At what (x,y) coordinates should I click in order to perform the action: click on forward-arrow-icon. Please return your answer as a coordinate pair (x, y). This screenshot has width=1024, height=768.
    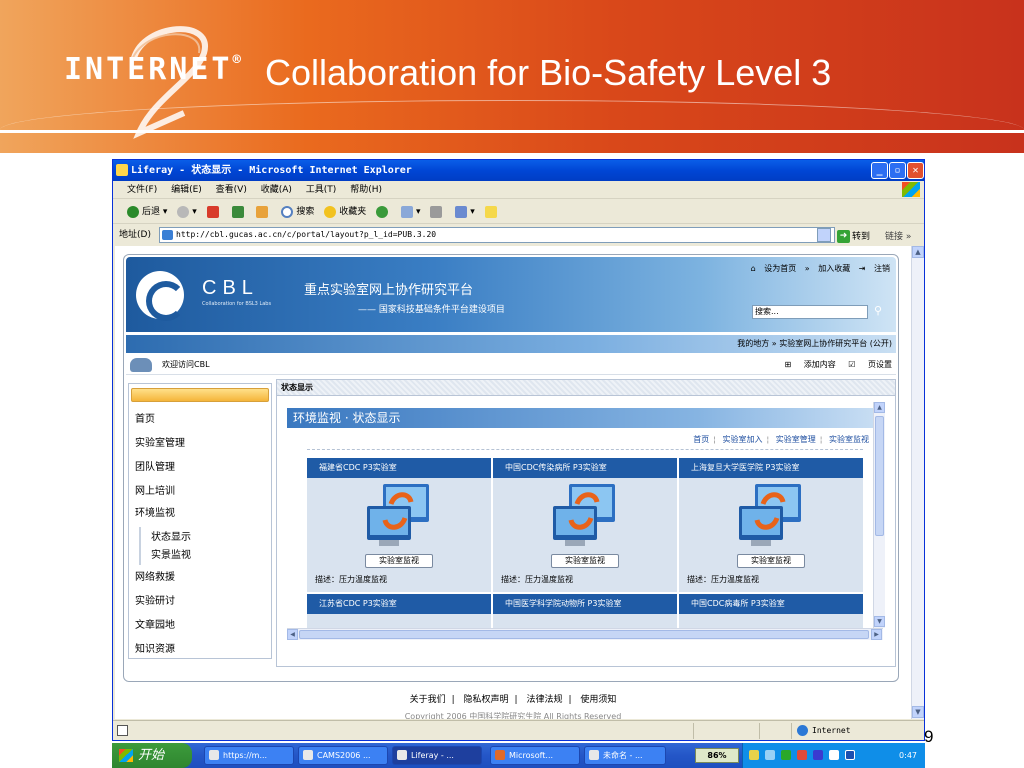
    Looking at the image, I should click on (183, 211).